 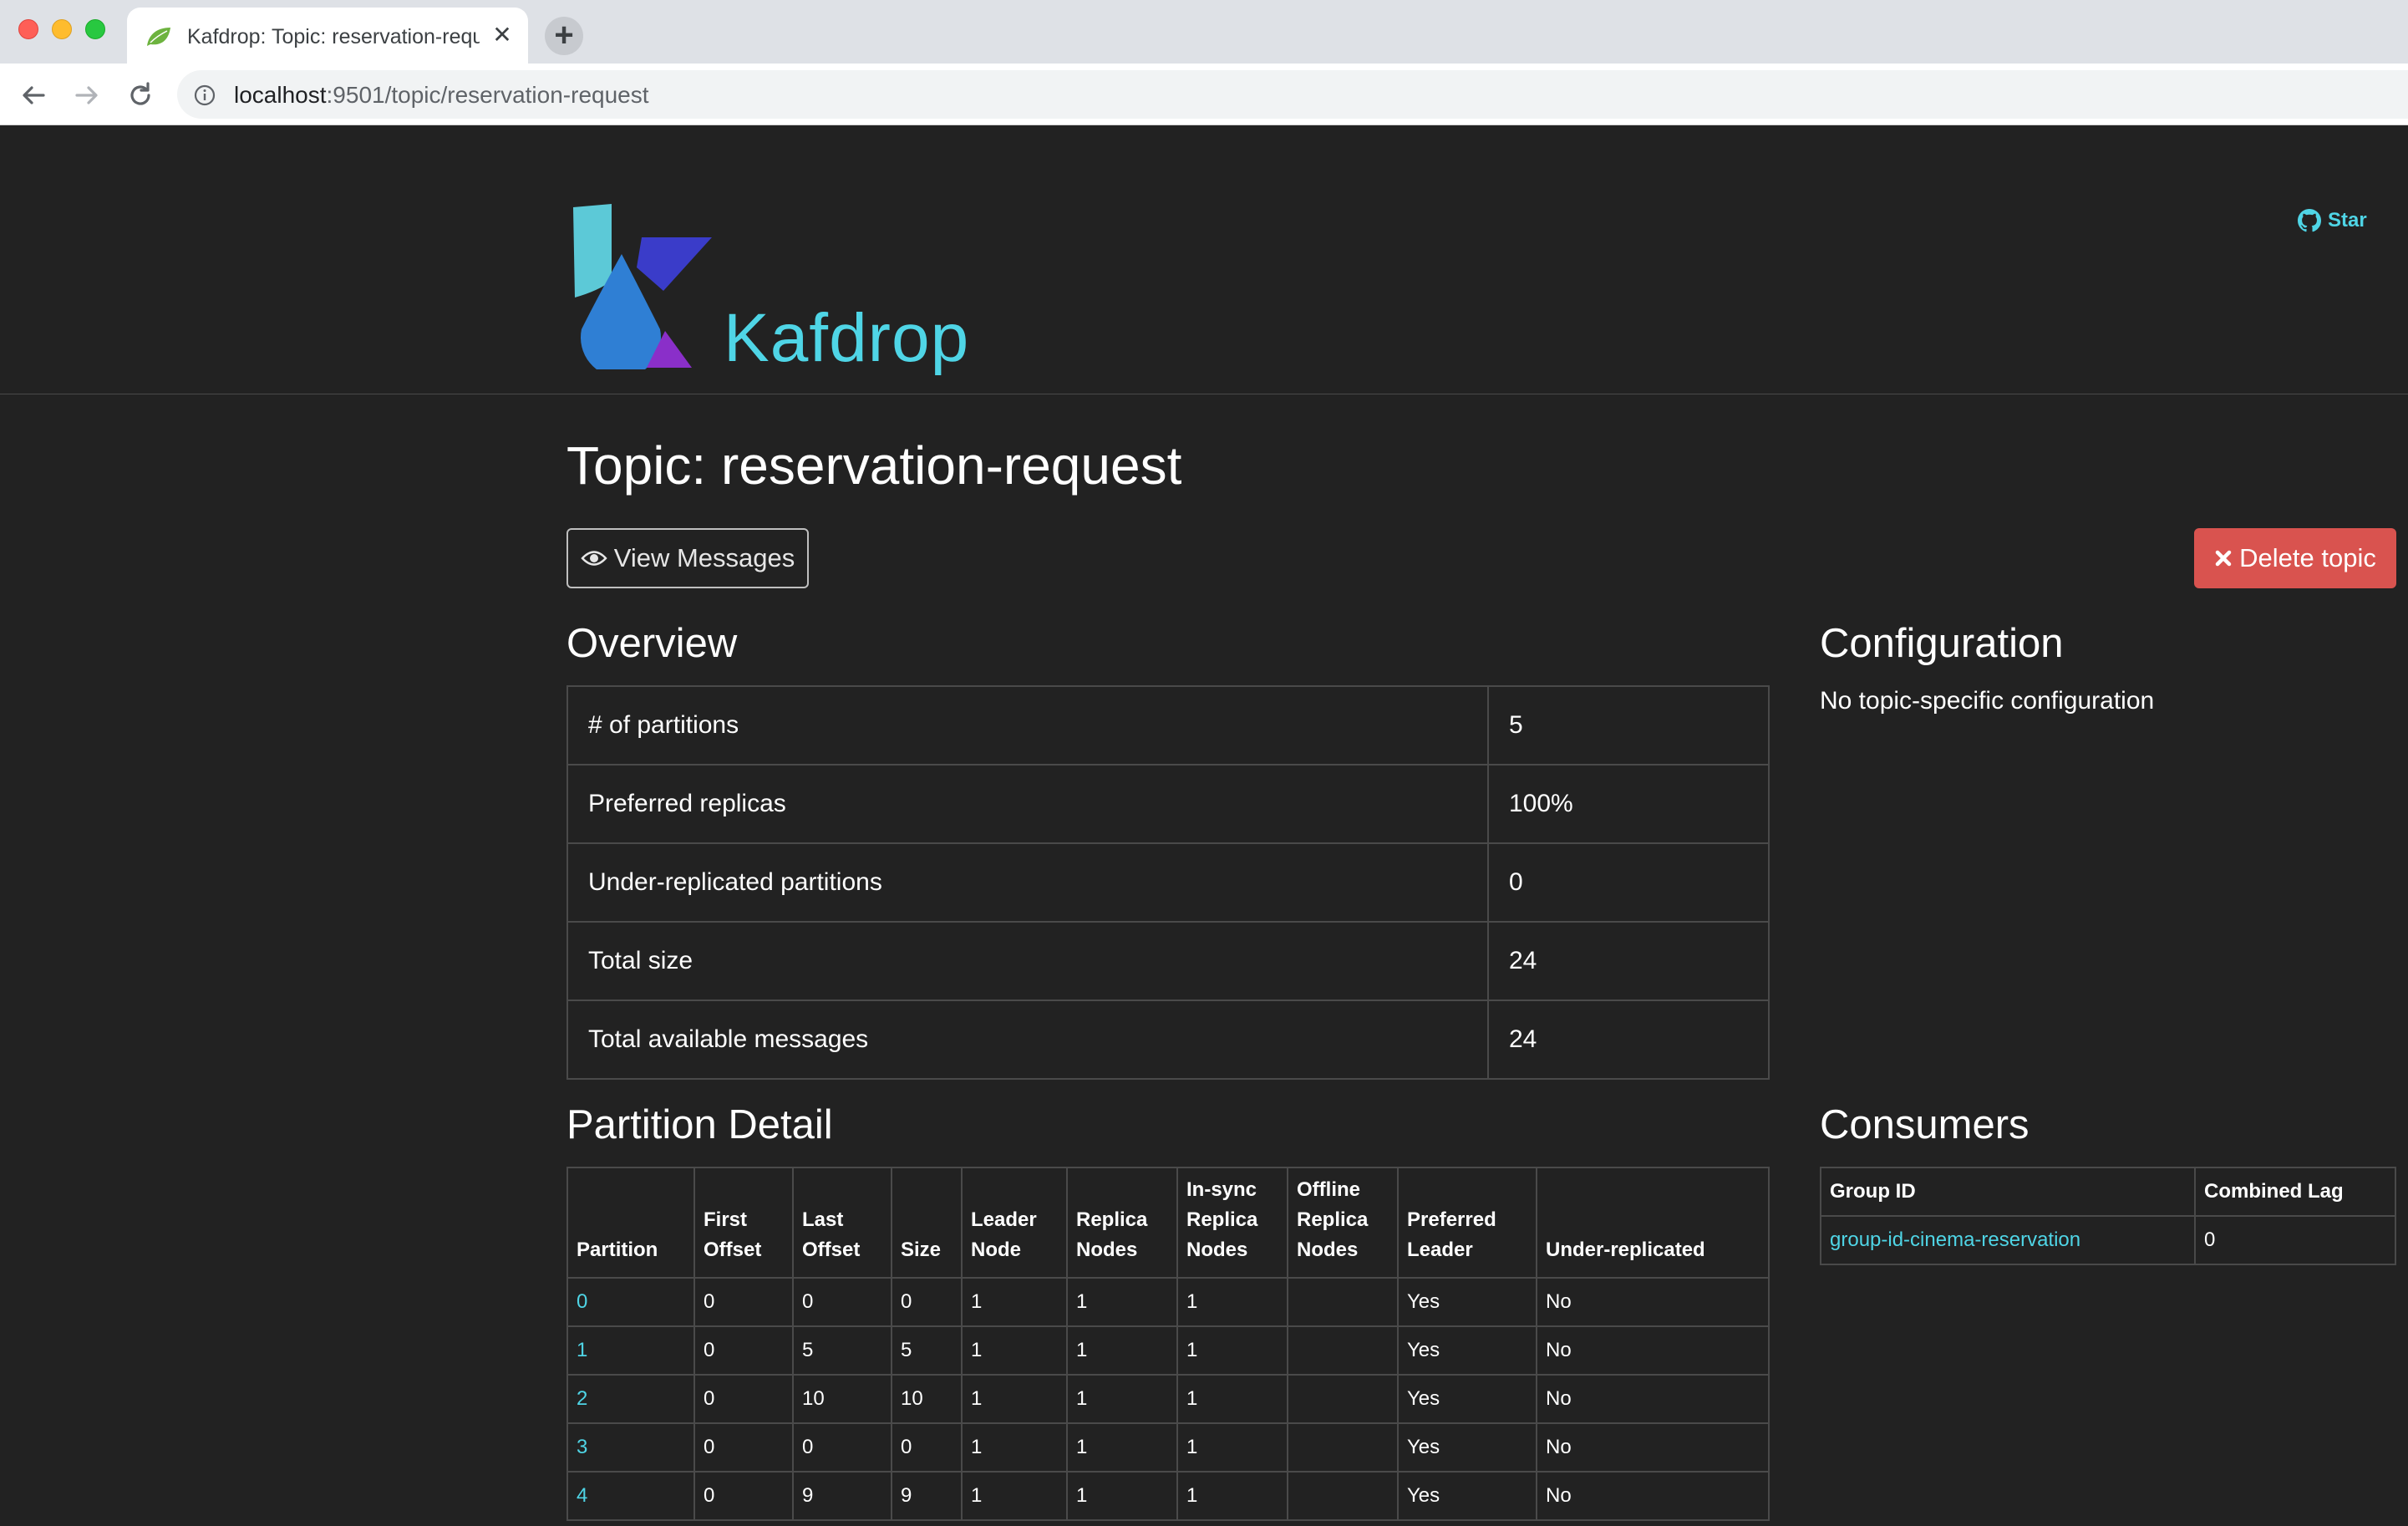 I want to click on column-header: Size, so click(x=927, y=1223).